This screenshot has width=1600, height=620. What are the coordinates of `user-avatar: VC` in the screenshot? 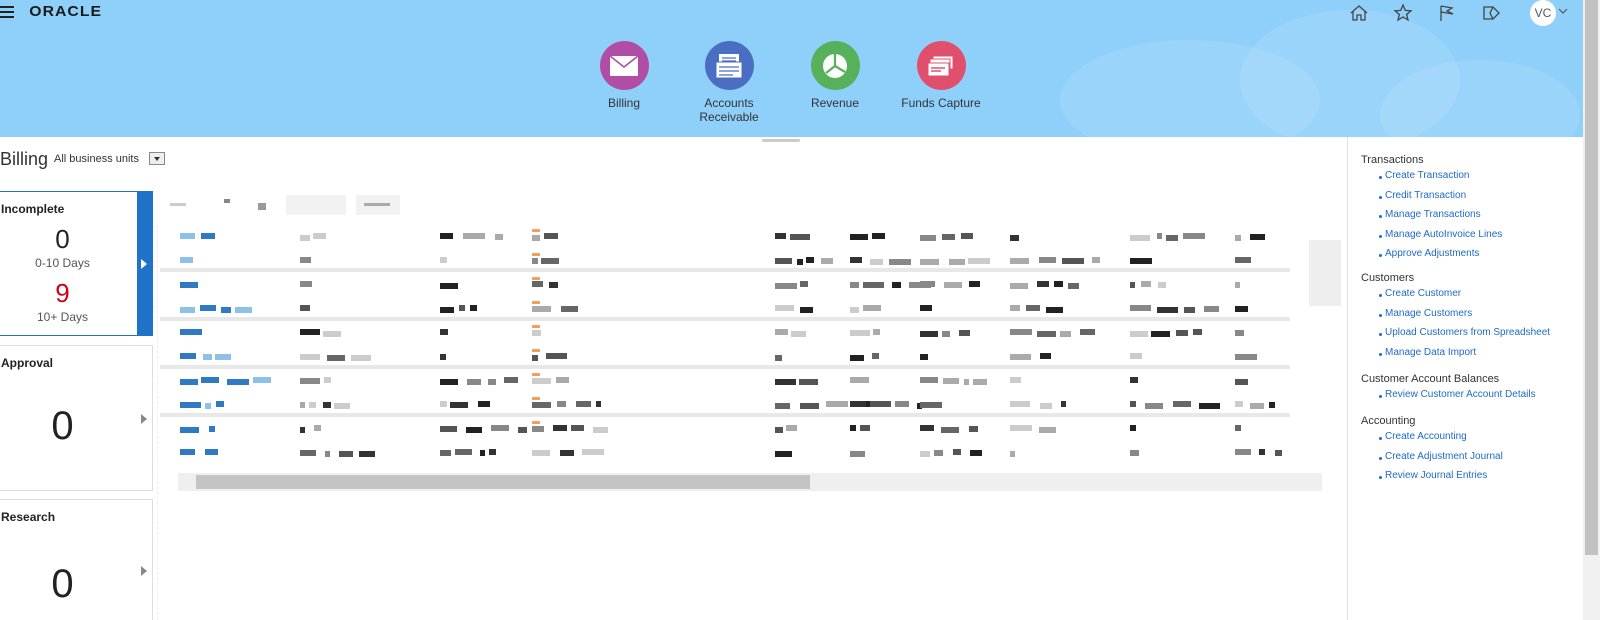 It's located at (1543, 13).